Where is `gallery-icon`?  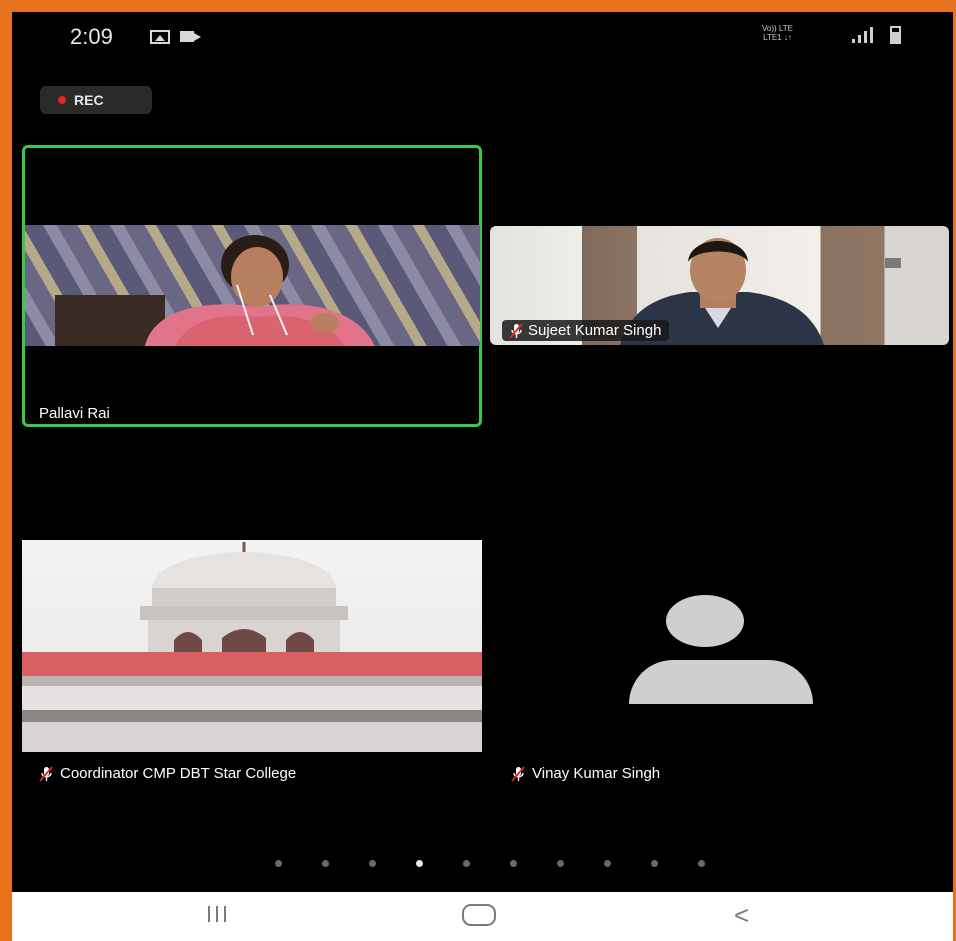
gallery-icon is located at coordinates (160, 37).